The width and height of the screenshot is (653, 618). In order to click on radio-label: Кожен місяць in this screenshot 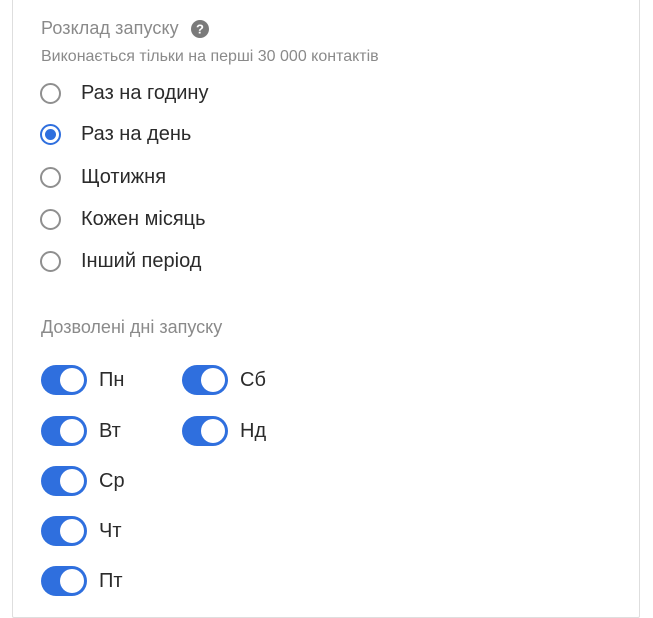, I will do `click(143, 218)`.